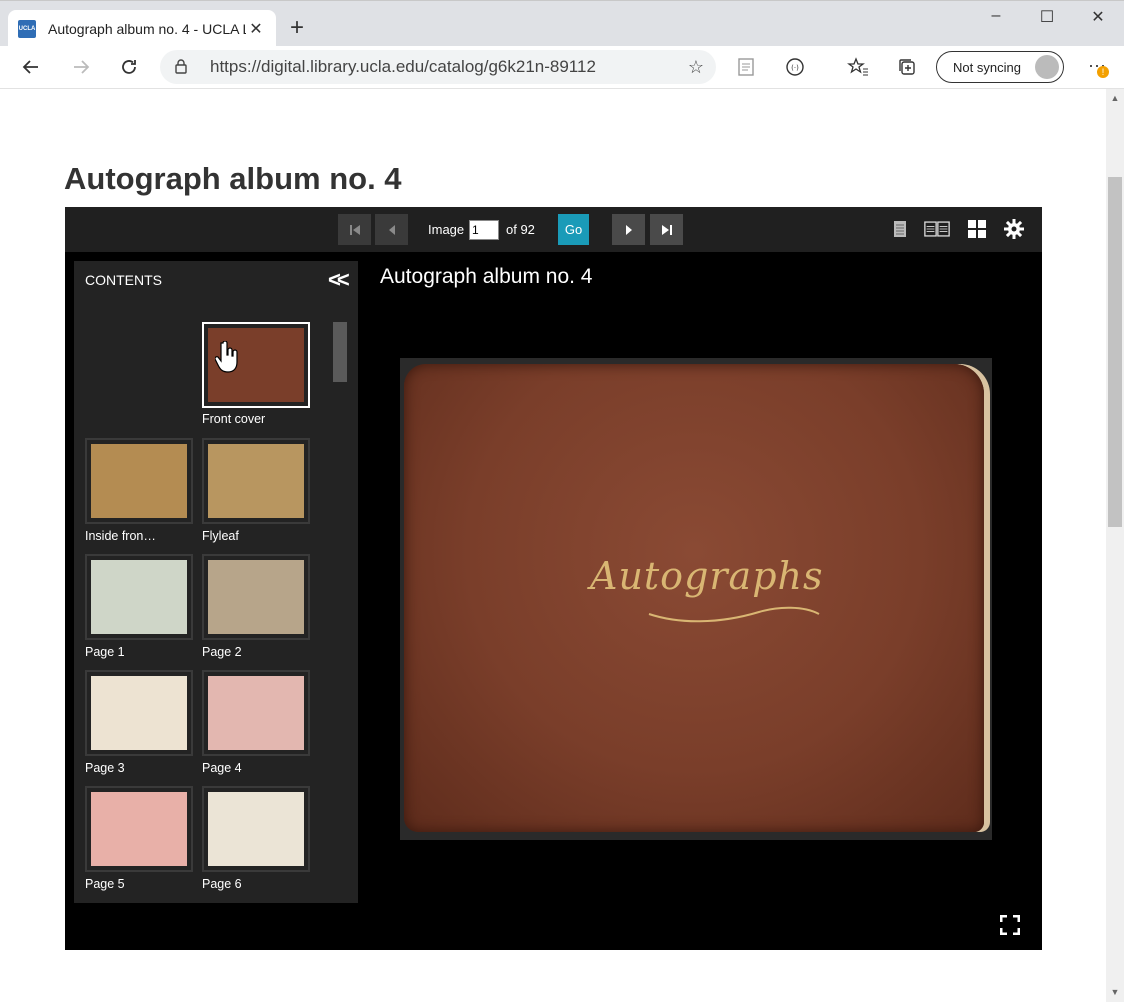 This screenshot has width=1124, height=1002. I want to click on profile-sync-button: Not syncing, so click(1000, 67).